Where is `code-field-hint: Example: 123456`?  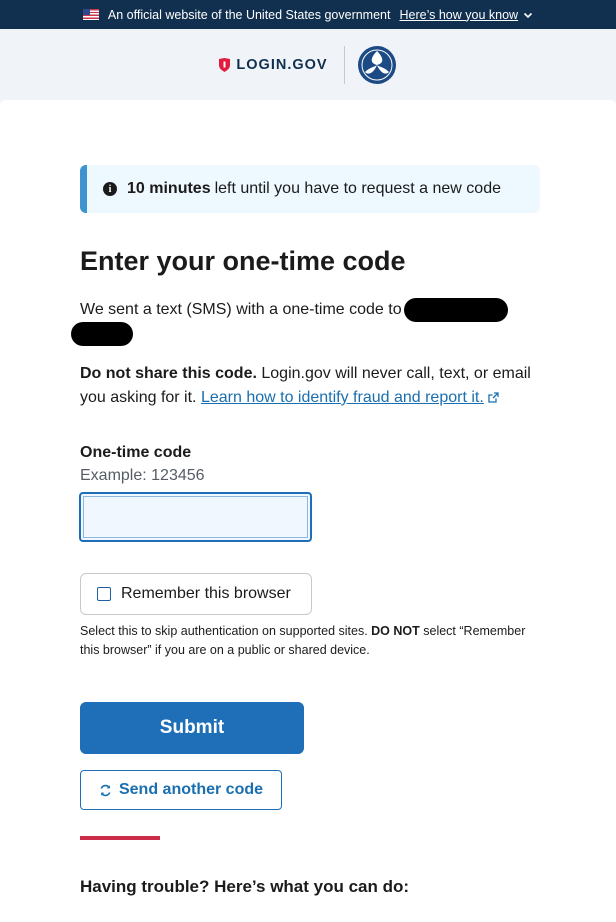 code-field-hint: Example: 123456 is located at coordinates (142, 475).